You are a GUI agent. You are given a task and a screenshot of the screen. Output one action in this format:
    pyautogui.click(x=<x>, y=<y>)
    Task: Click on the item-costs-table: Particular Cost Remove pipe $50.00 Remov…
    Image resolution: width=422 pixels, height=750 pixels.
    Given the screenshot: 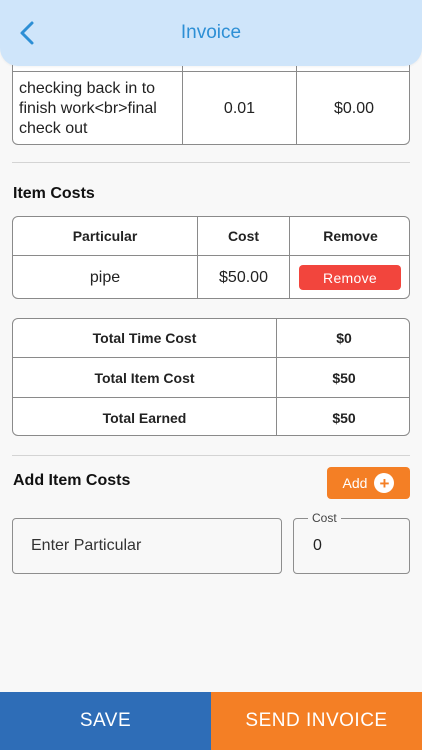 What is the action you would take?
    pyautogui.click(x=211, y=257)
    